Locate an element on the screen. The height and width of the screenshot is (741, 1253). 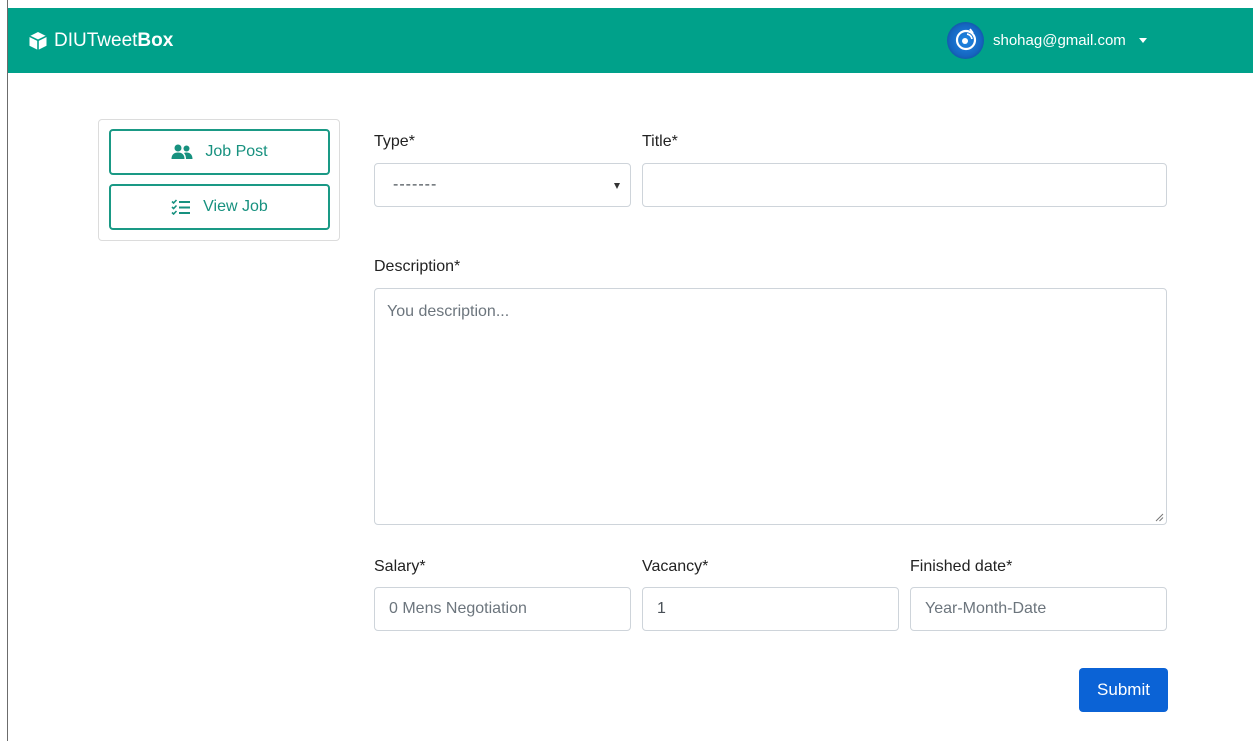
avatar-signal-icon is located at coordinates (965, 39).